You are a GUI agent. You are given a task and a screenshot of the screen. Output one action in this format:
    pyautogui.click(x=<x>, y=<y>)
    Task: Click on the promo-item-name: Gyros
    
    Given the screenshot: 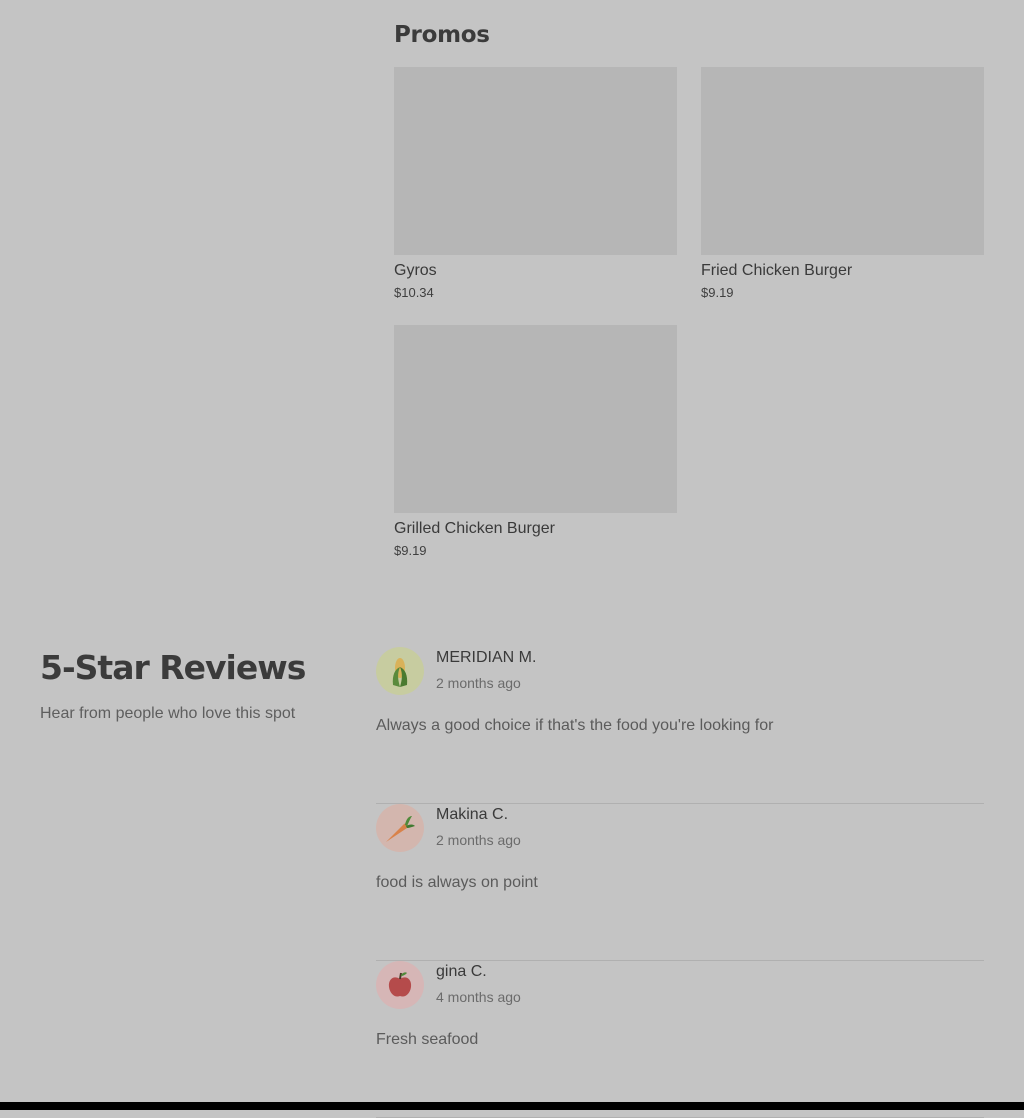 What is the action you would take?
    pyautogui.click(x=535, y=271)
    